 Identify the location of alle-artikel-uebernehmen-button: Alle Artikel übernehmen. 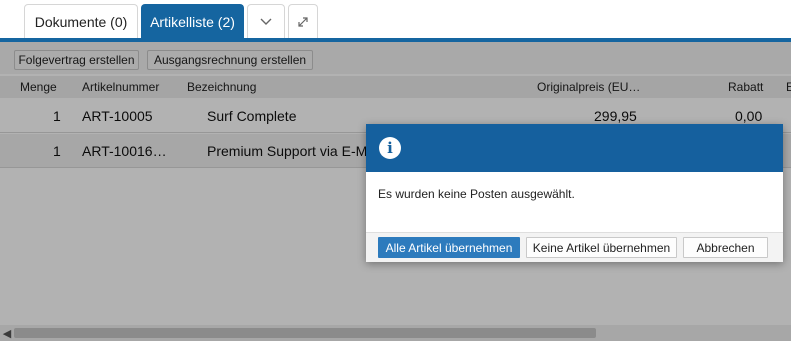
(449, 247).